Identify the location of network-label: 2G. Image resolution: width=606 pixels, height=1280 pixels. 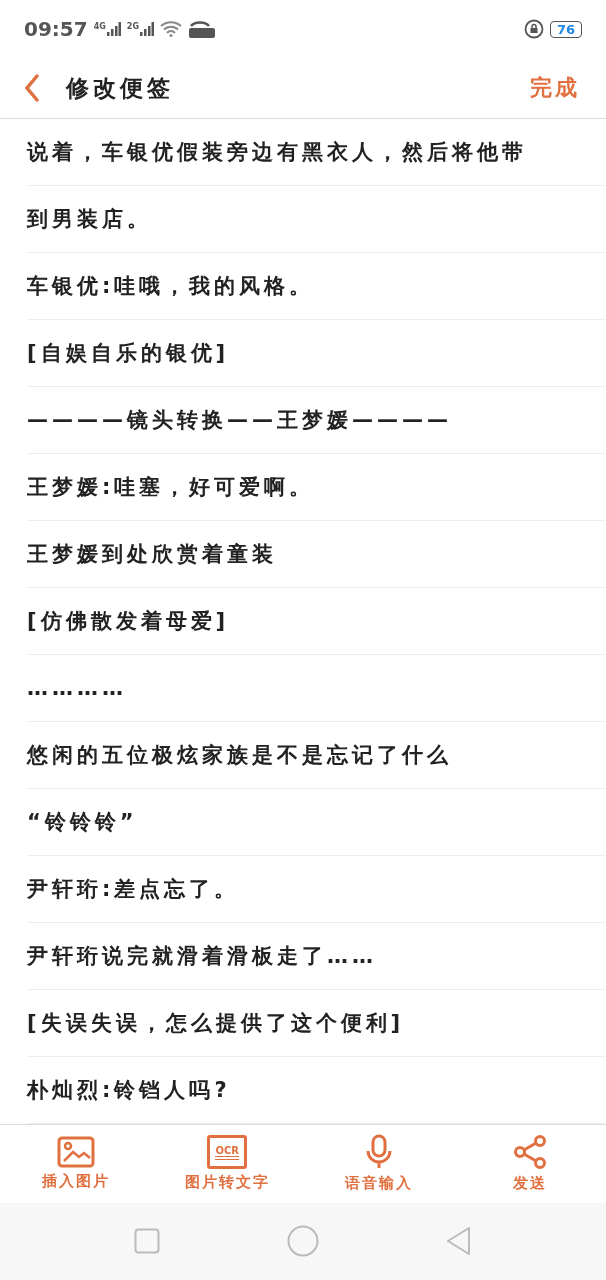
(132, 27).